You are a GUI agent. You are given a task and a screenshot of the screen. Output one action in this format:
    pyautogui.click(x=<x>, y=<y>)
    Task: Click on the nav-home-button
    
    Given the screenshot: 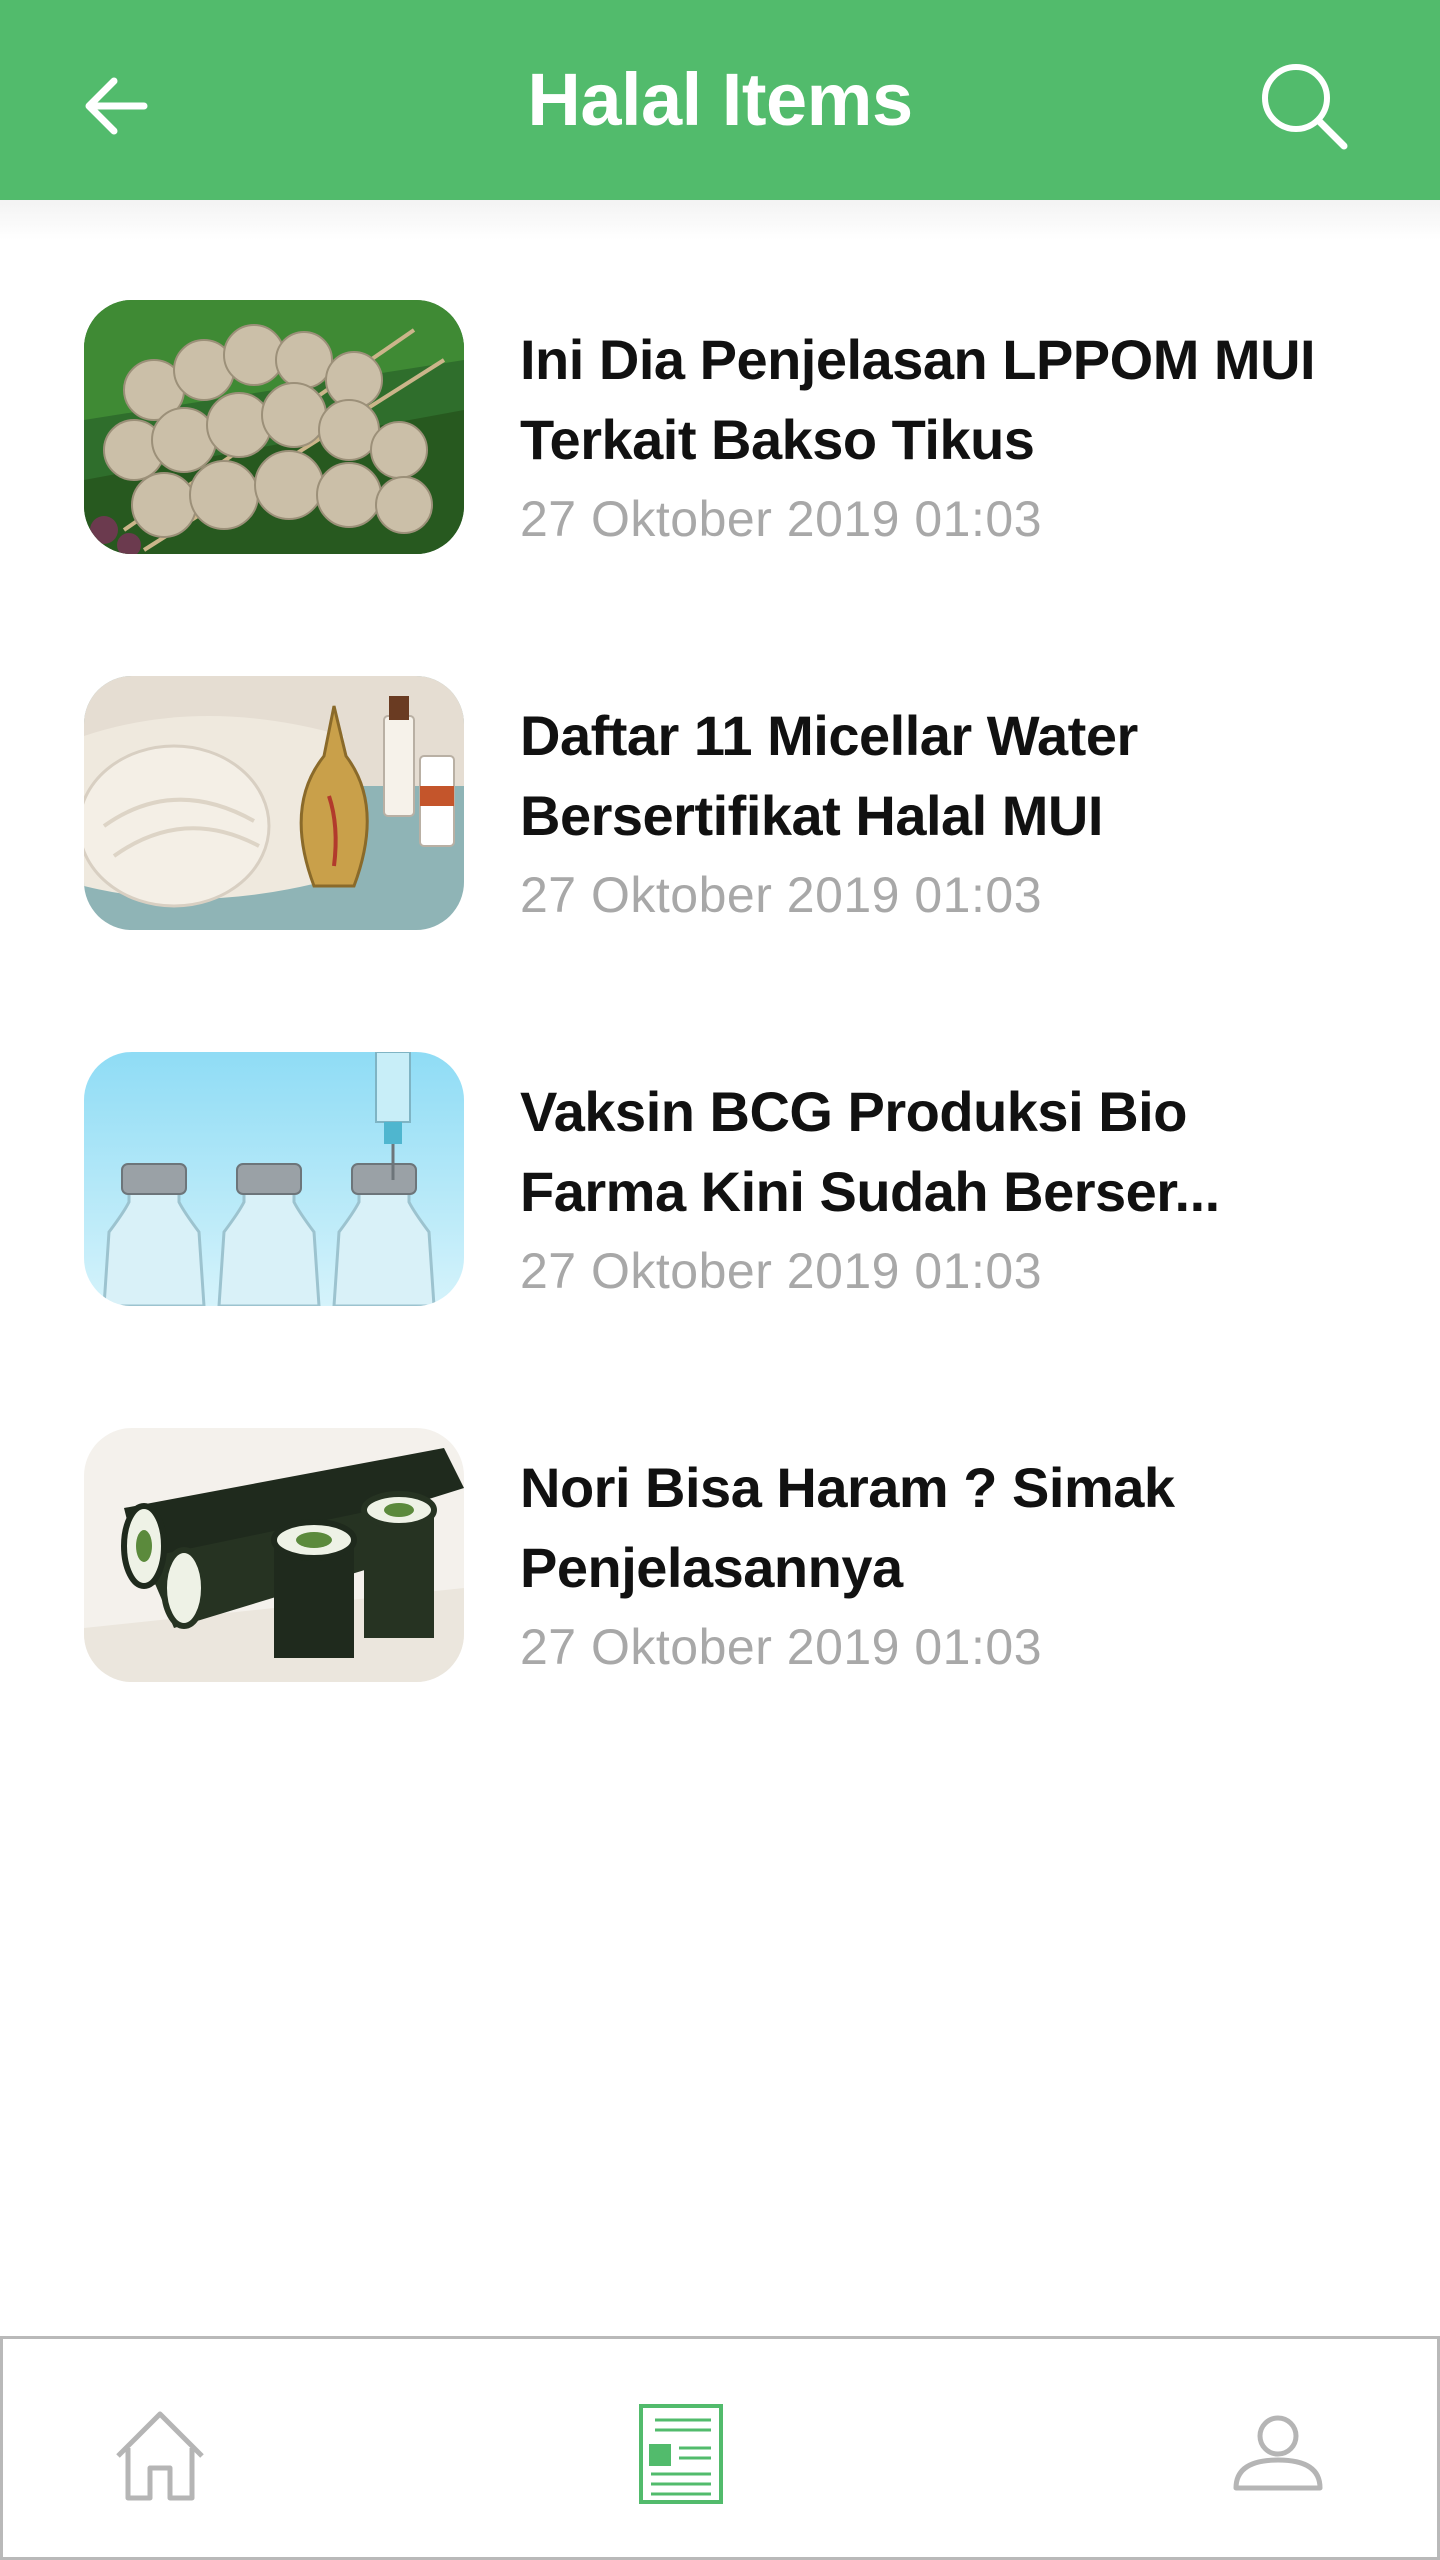 What is the action you would take?
    pyautogui.click(x=160, y=2454)
    